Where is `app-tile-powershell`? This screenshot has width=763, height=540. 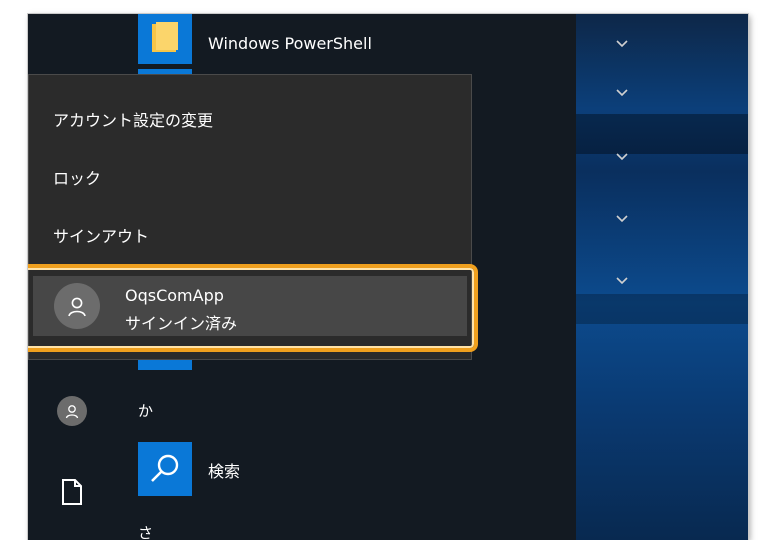 app-tile-powershell is located at coordinates (165, 39).